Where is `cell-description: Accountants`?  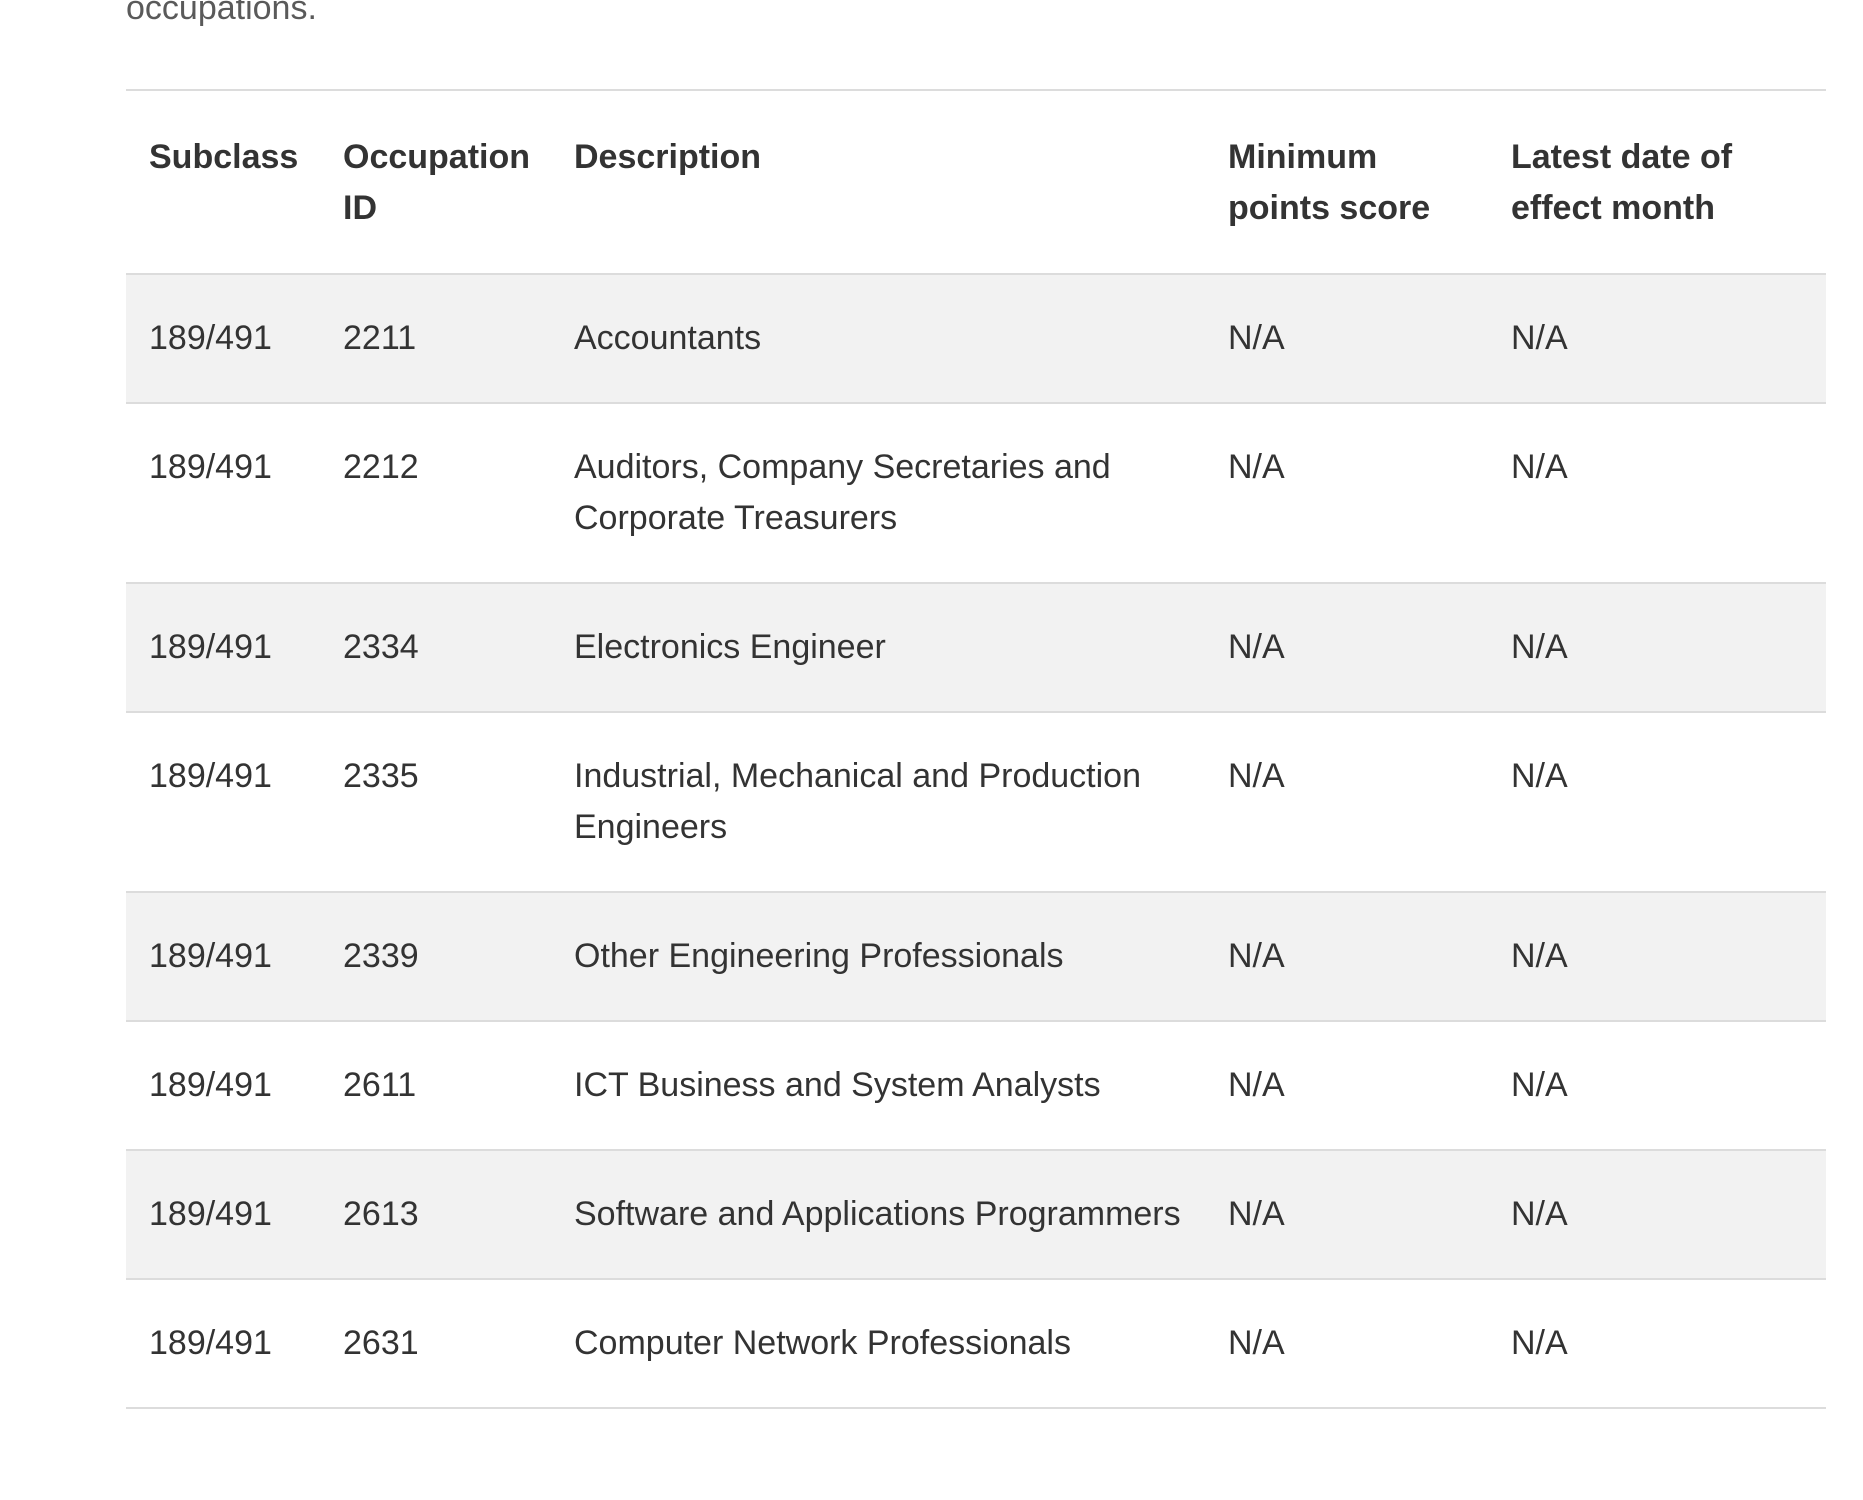 cell-description: Accountants is located at coordinates (878, 339).